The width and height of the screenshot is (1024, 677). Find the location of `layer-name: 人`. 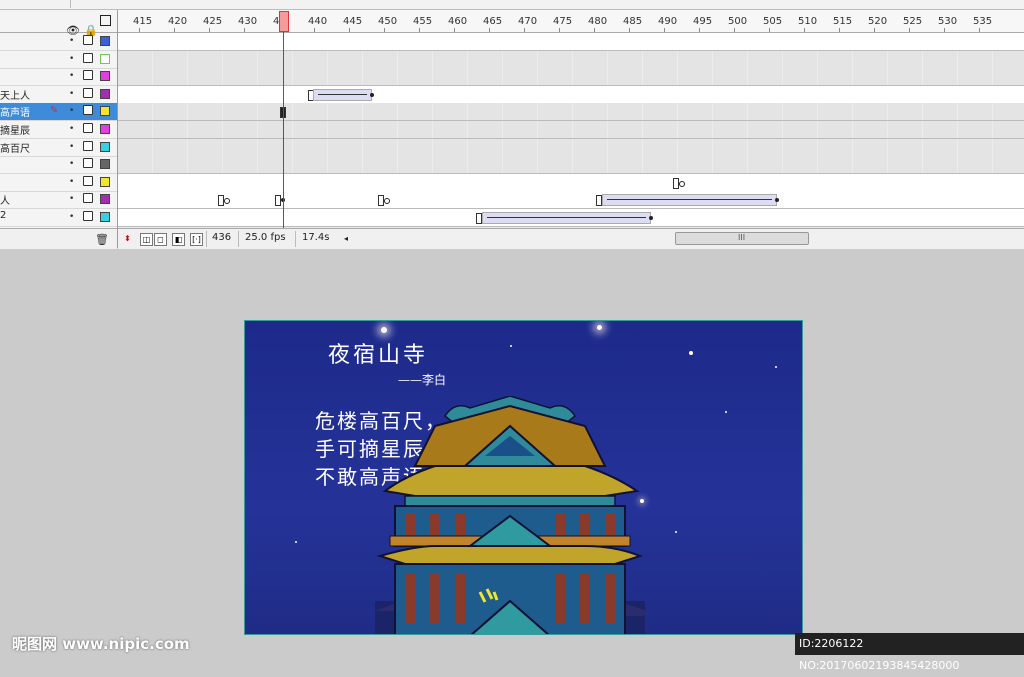

layer-name: 人 is located at coordinates (5, 202).